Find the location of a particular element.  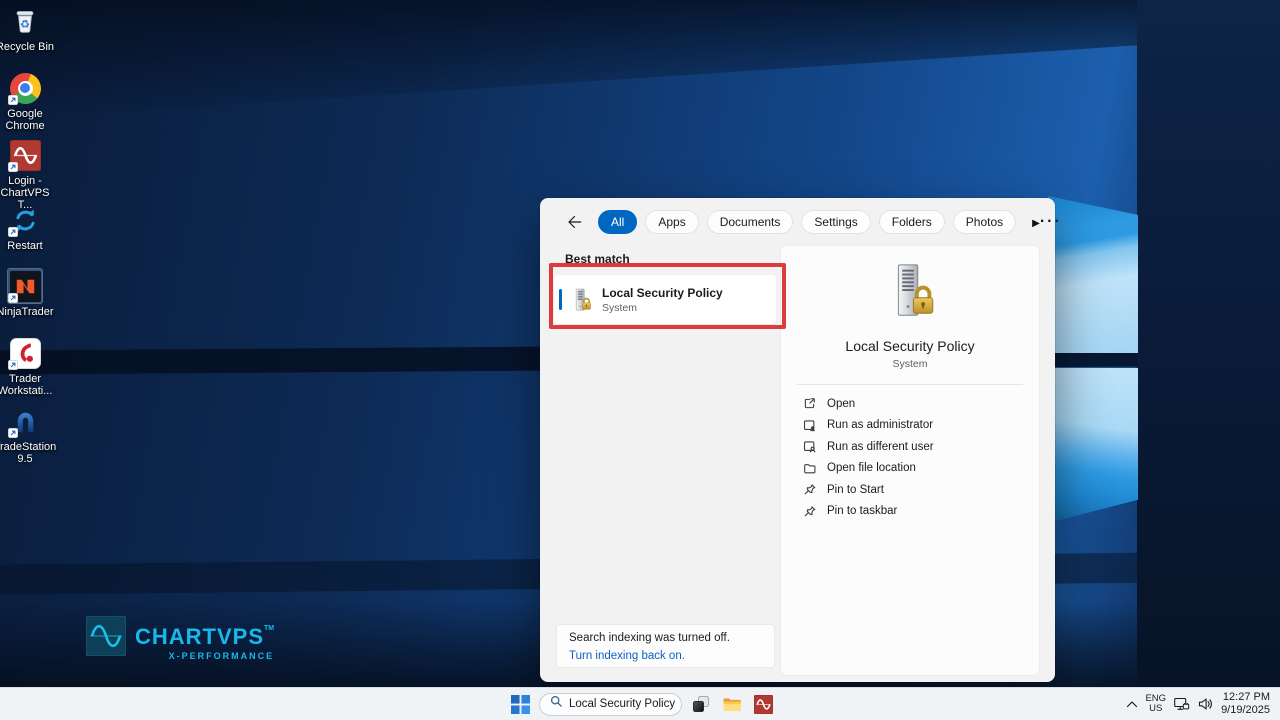

details-title: Local Security Policy is located at coordinates (910, 346).